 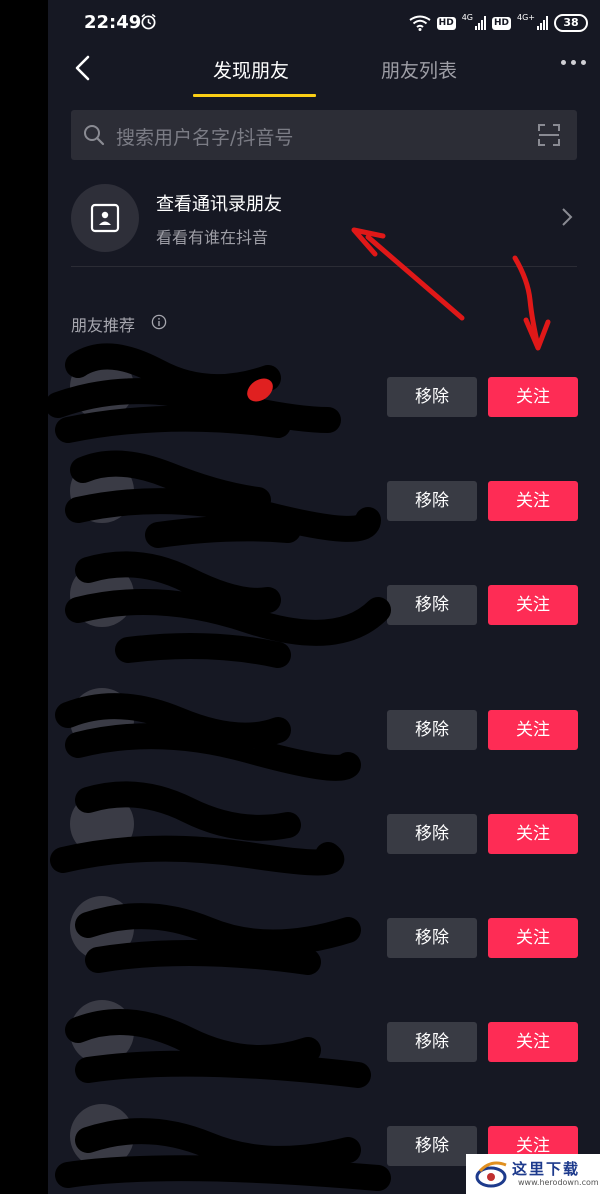 What do you see at coordinates (571, 23) in the screenshot?
I see `battery-indicator: 38` at bounding box center [571, 23].